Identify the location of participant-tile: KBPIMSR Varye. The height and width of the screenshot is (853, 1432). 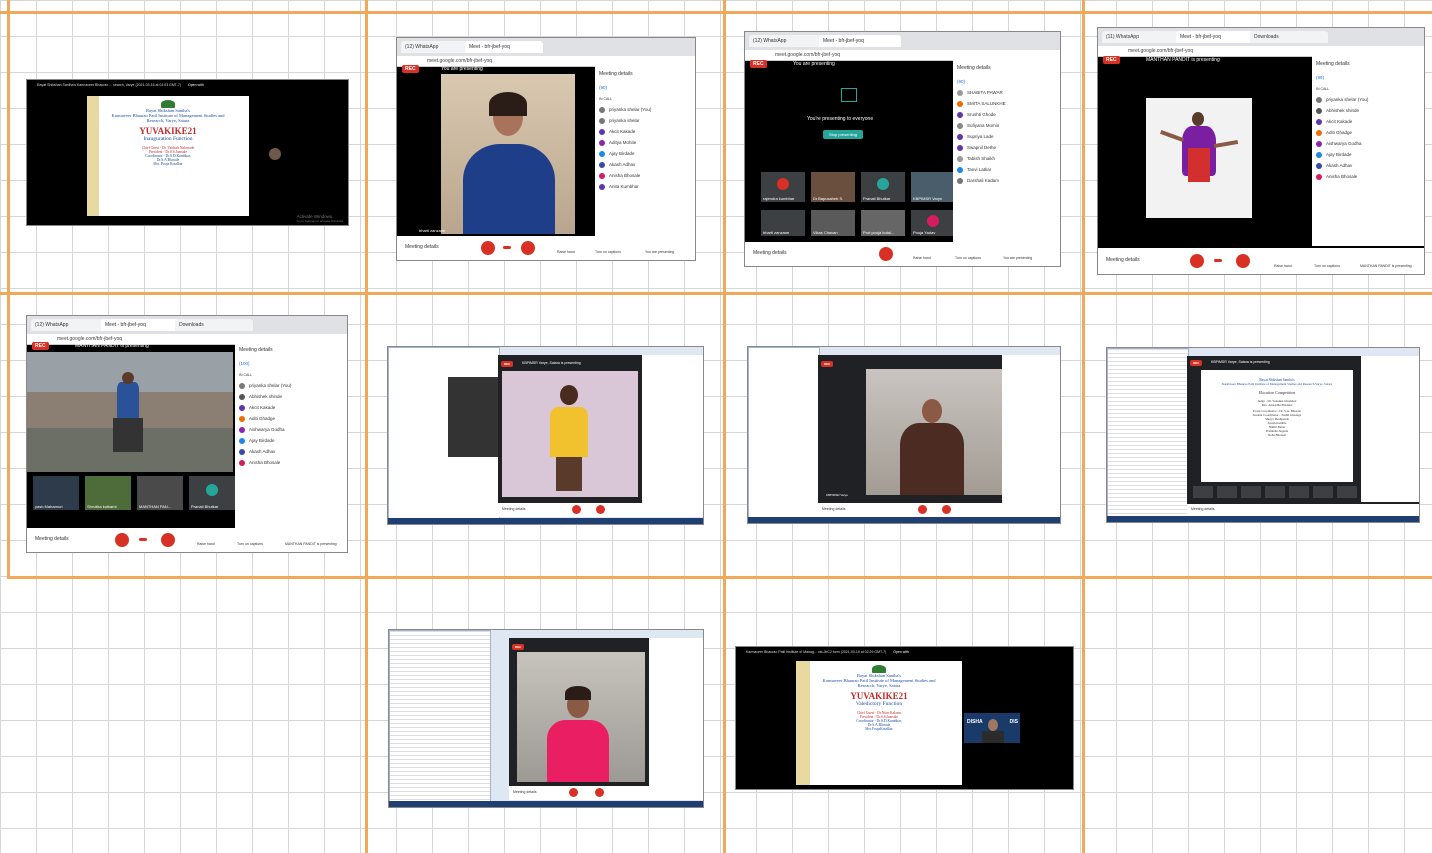
(933, 187).